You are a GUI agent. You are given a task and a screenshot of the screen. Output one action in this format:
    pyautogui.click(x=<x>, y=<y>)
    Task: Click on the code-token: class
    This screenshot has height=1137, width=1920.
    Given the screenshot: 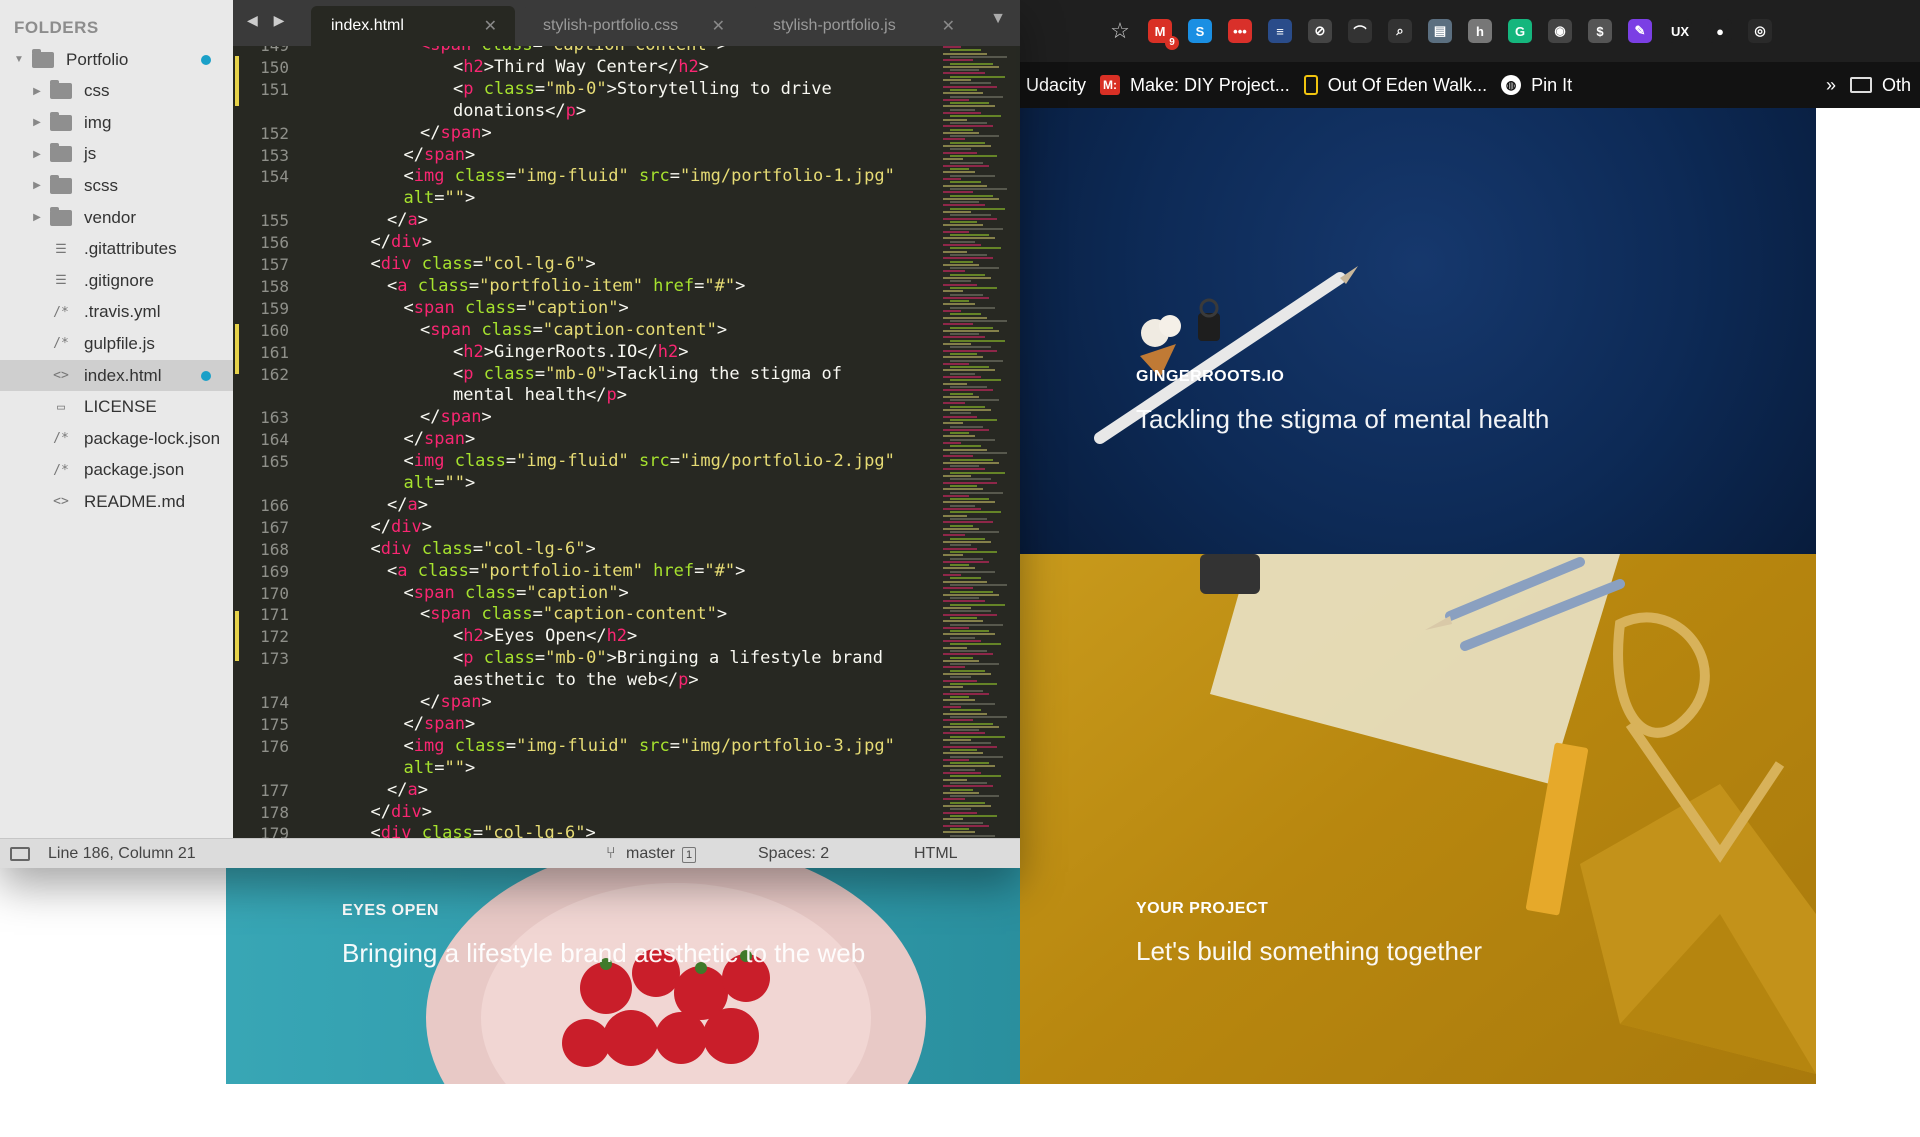 What is the action you would take?
    pyautogui.click(x=506, y=50)
    